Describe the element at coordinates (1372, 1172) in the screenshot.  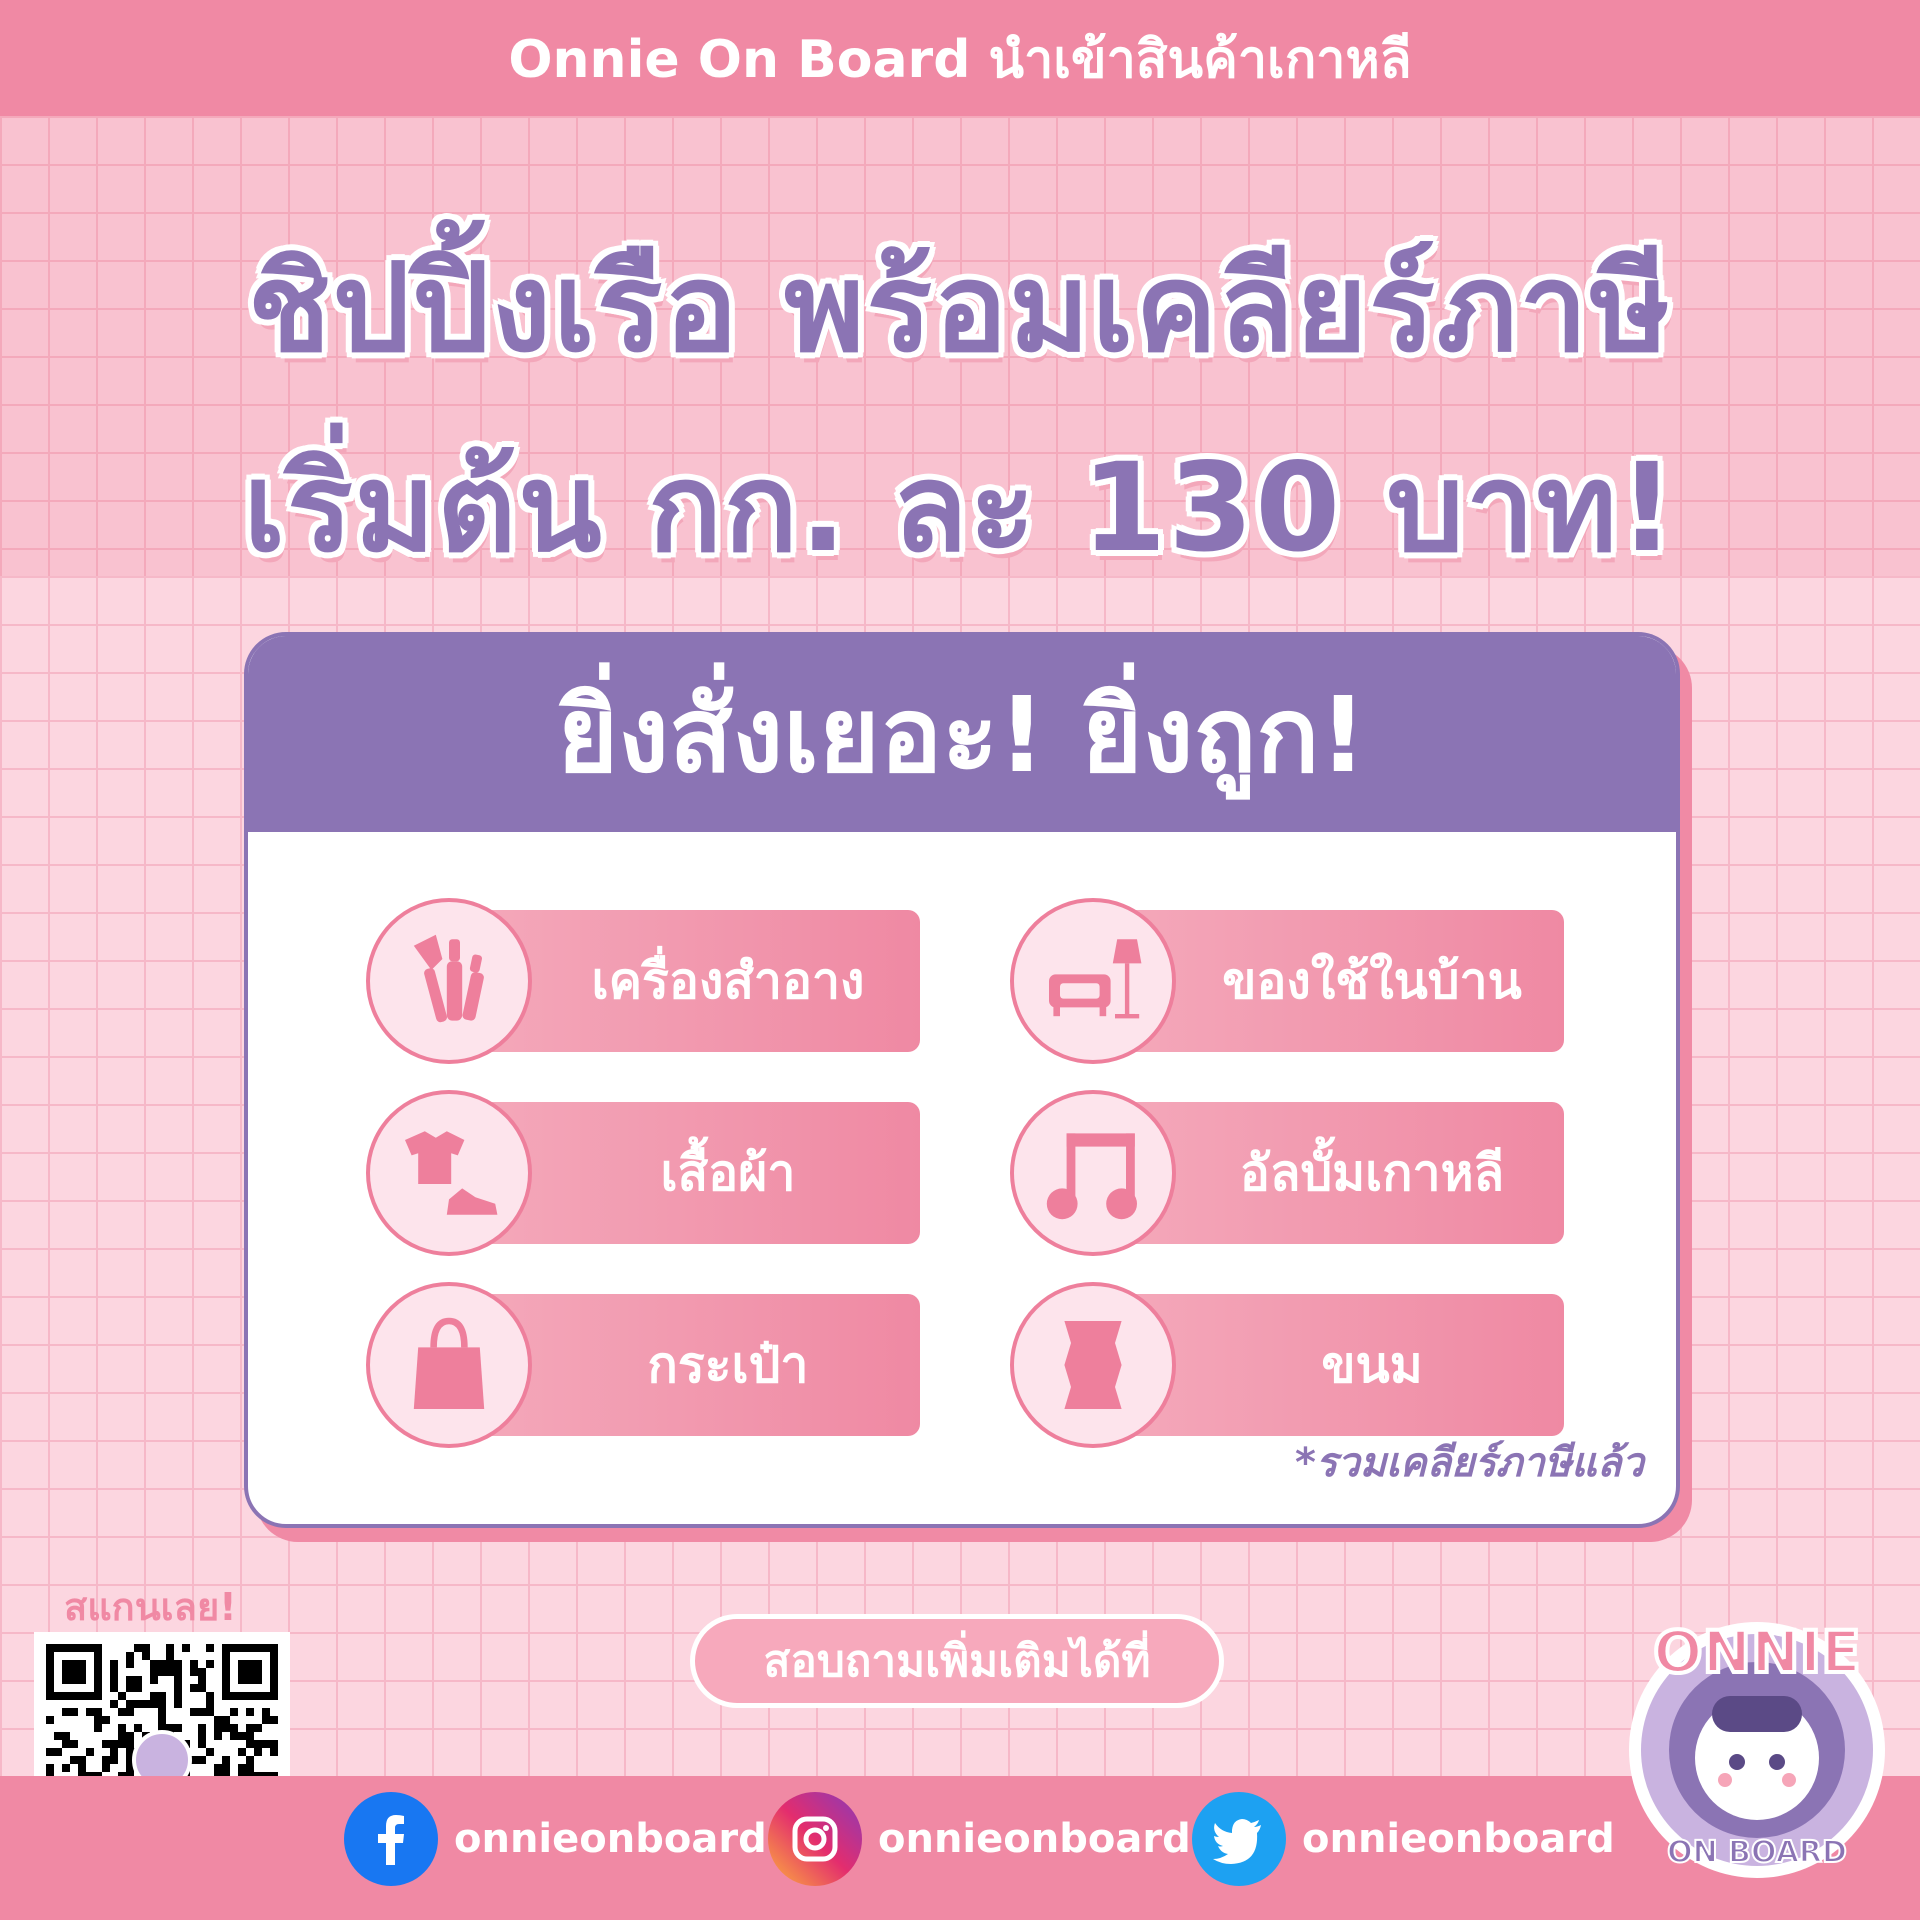
I see `category-label: อัลบั้มเกาหลี` at that location.